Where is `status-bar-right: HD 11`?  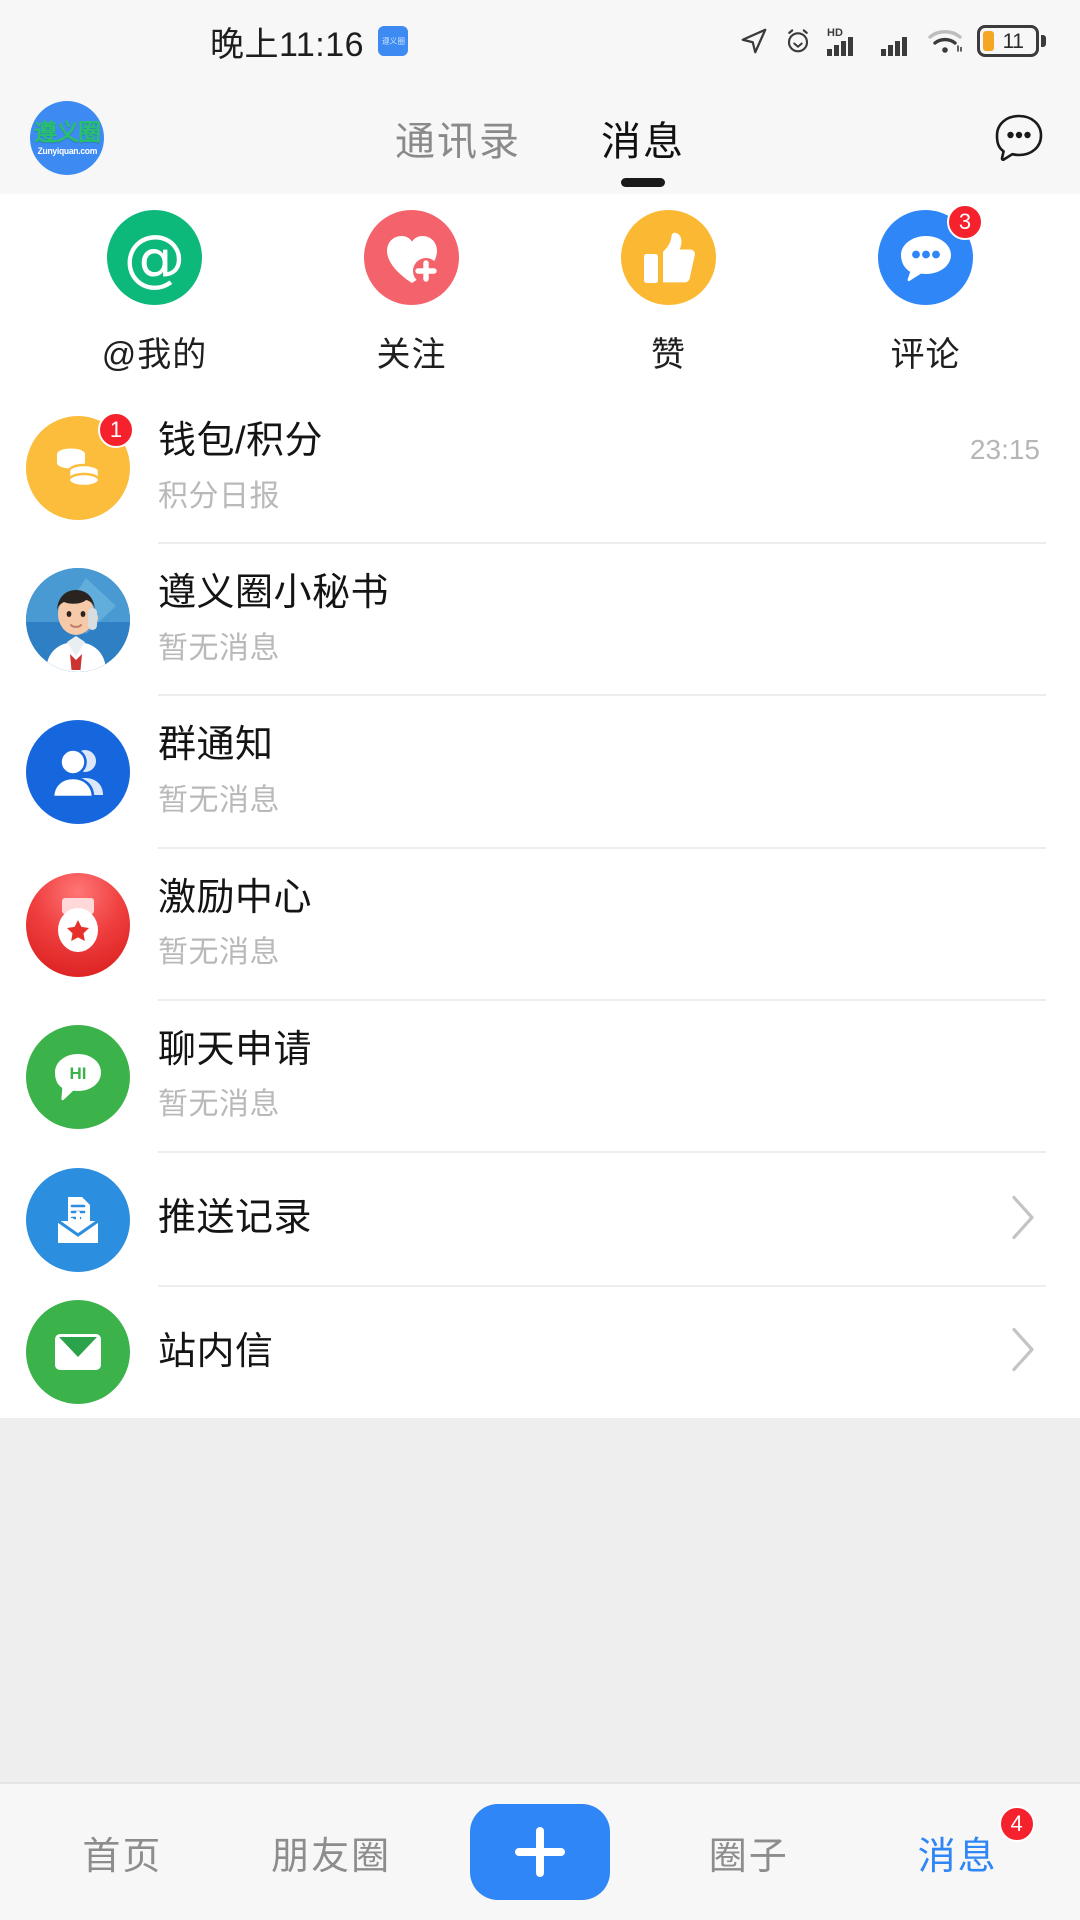
status-bar-right: HD 11 is located at coordinates (892, 41).